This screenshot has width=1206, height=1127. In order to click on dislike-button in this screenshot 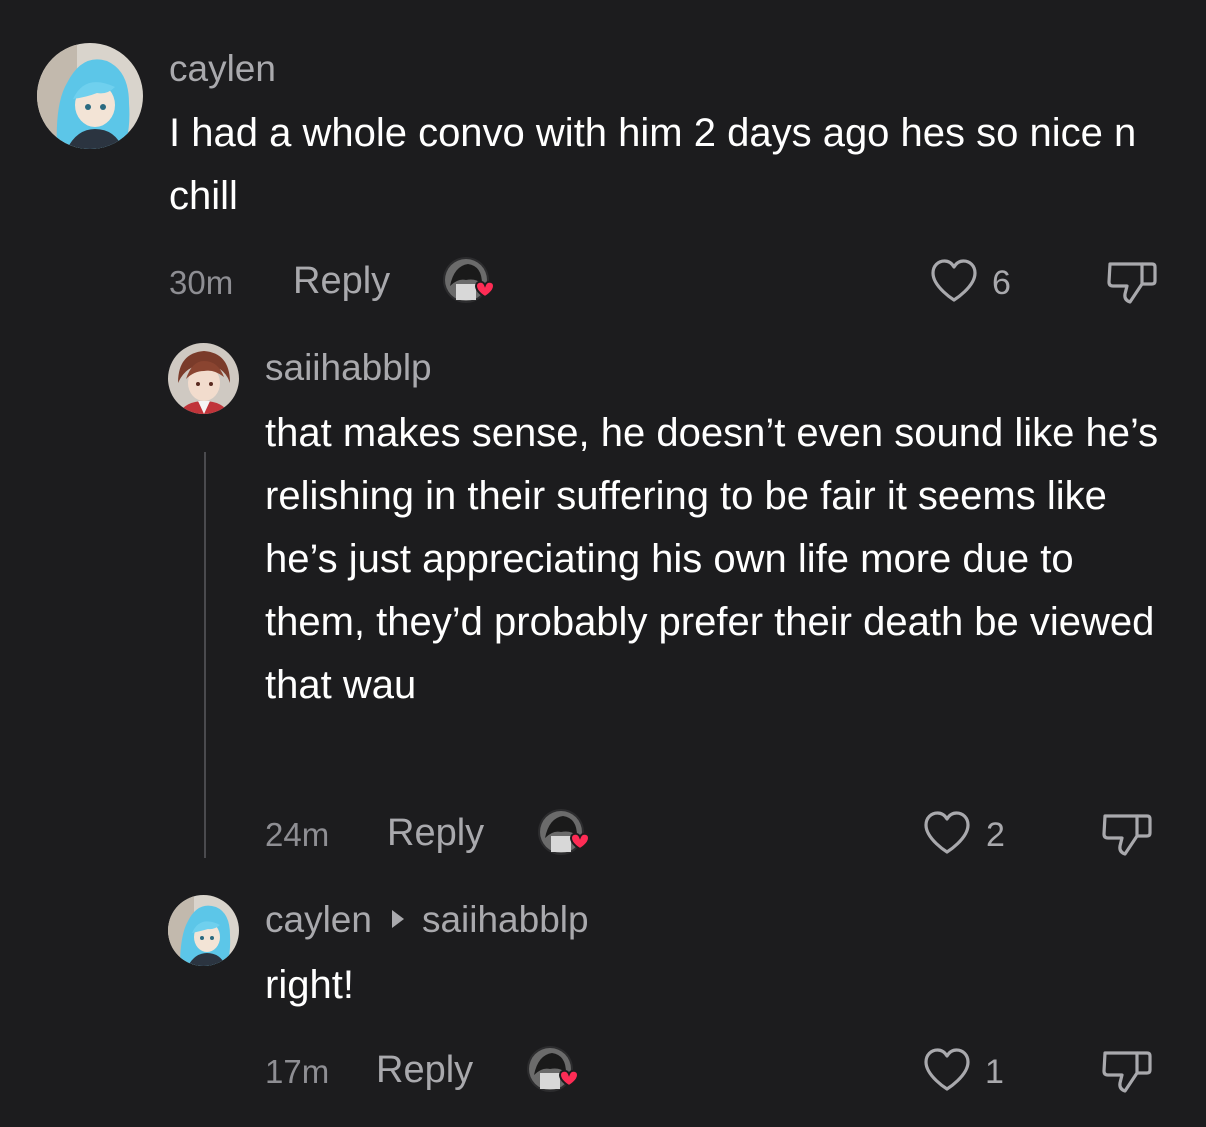, I will do `click(1127, 1070)`.